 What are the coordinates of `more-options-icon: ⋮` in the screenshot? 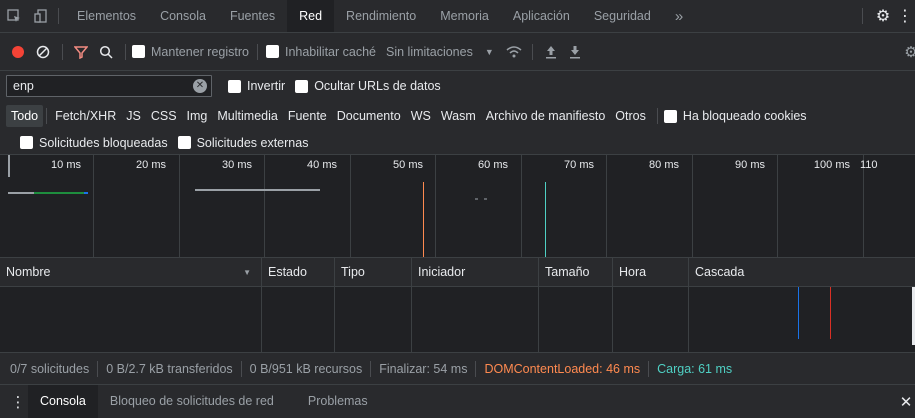 It's located at (905, 16).